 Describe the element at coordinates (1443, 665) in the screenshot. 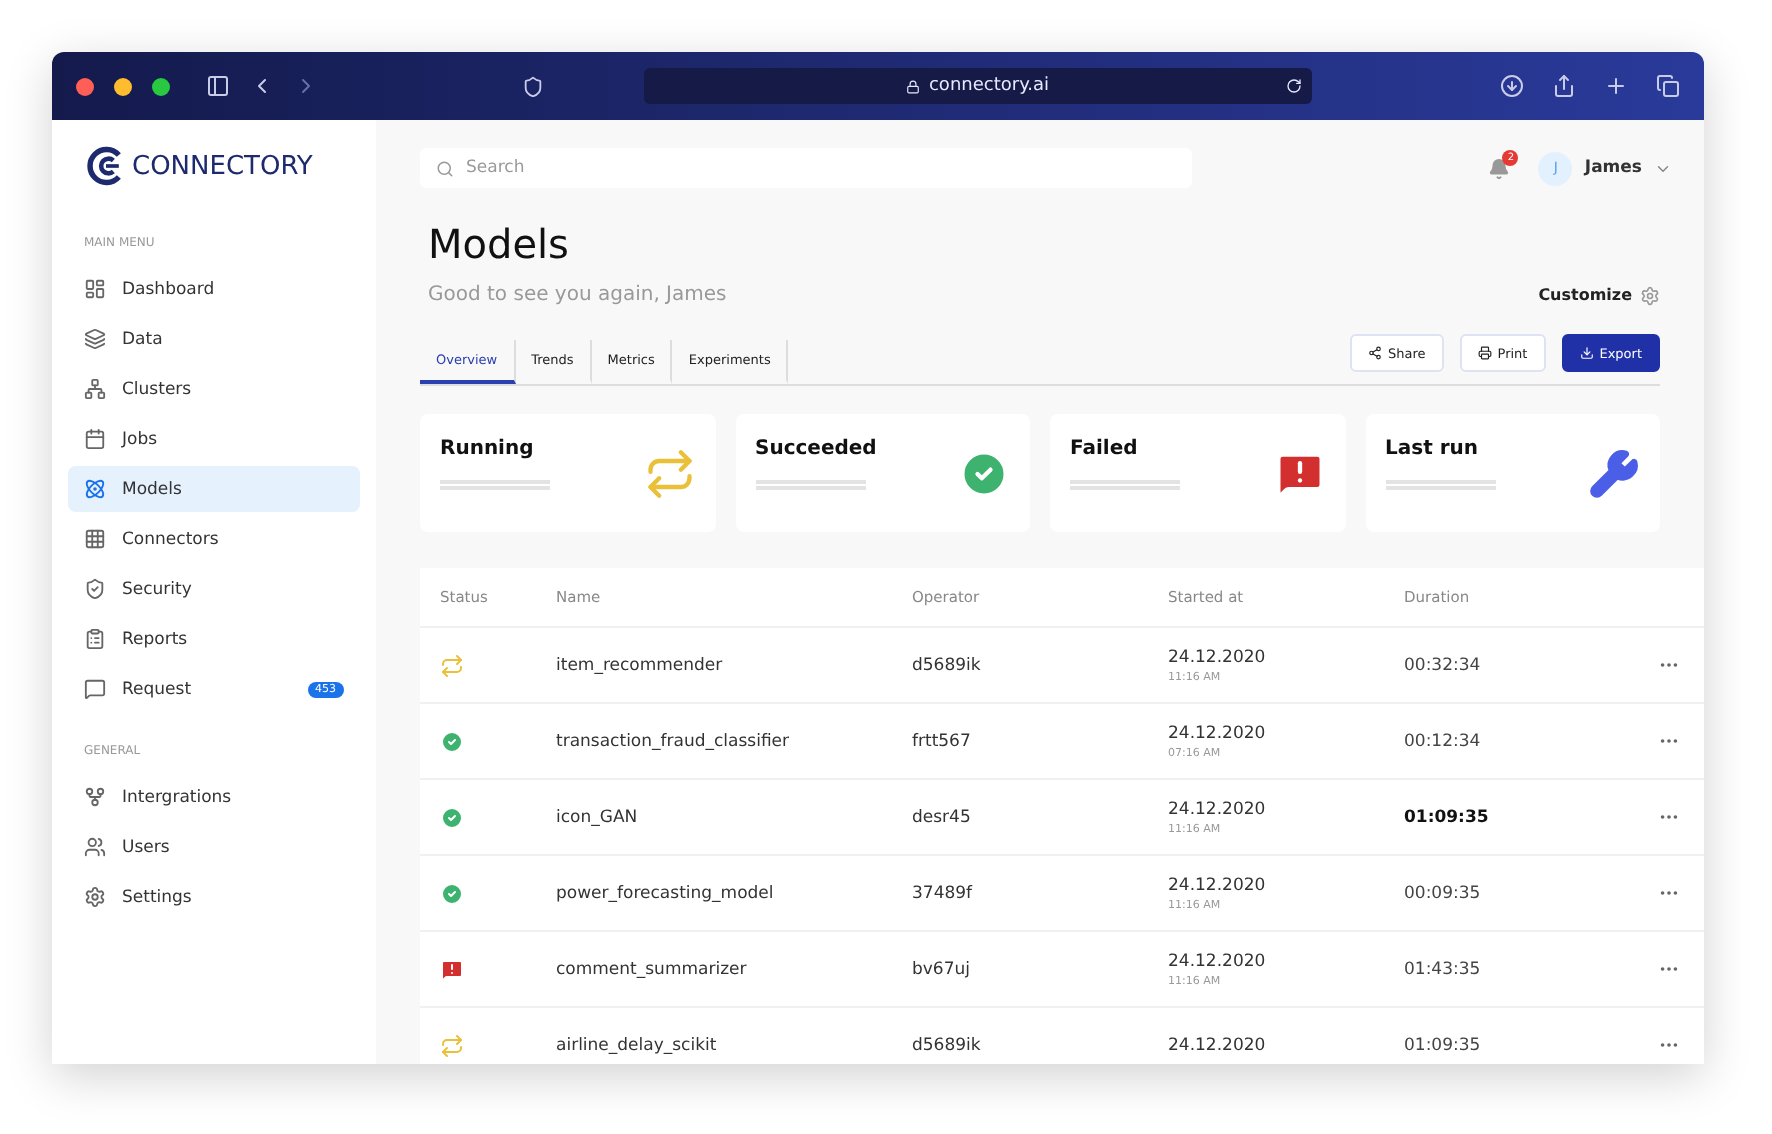

I see `duration-cell-text: 00:32:34` at that location.